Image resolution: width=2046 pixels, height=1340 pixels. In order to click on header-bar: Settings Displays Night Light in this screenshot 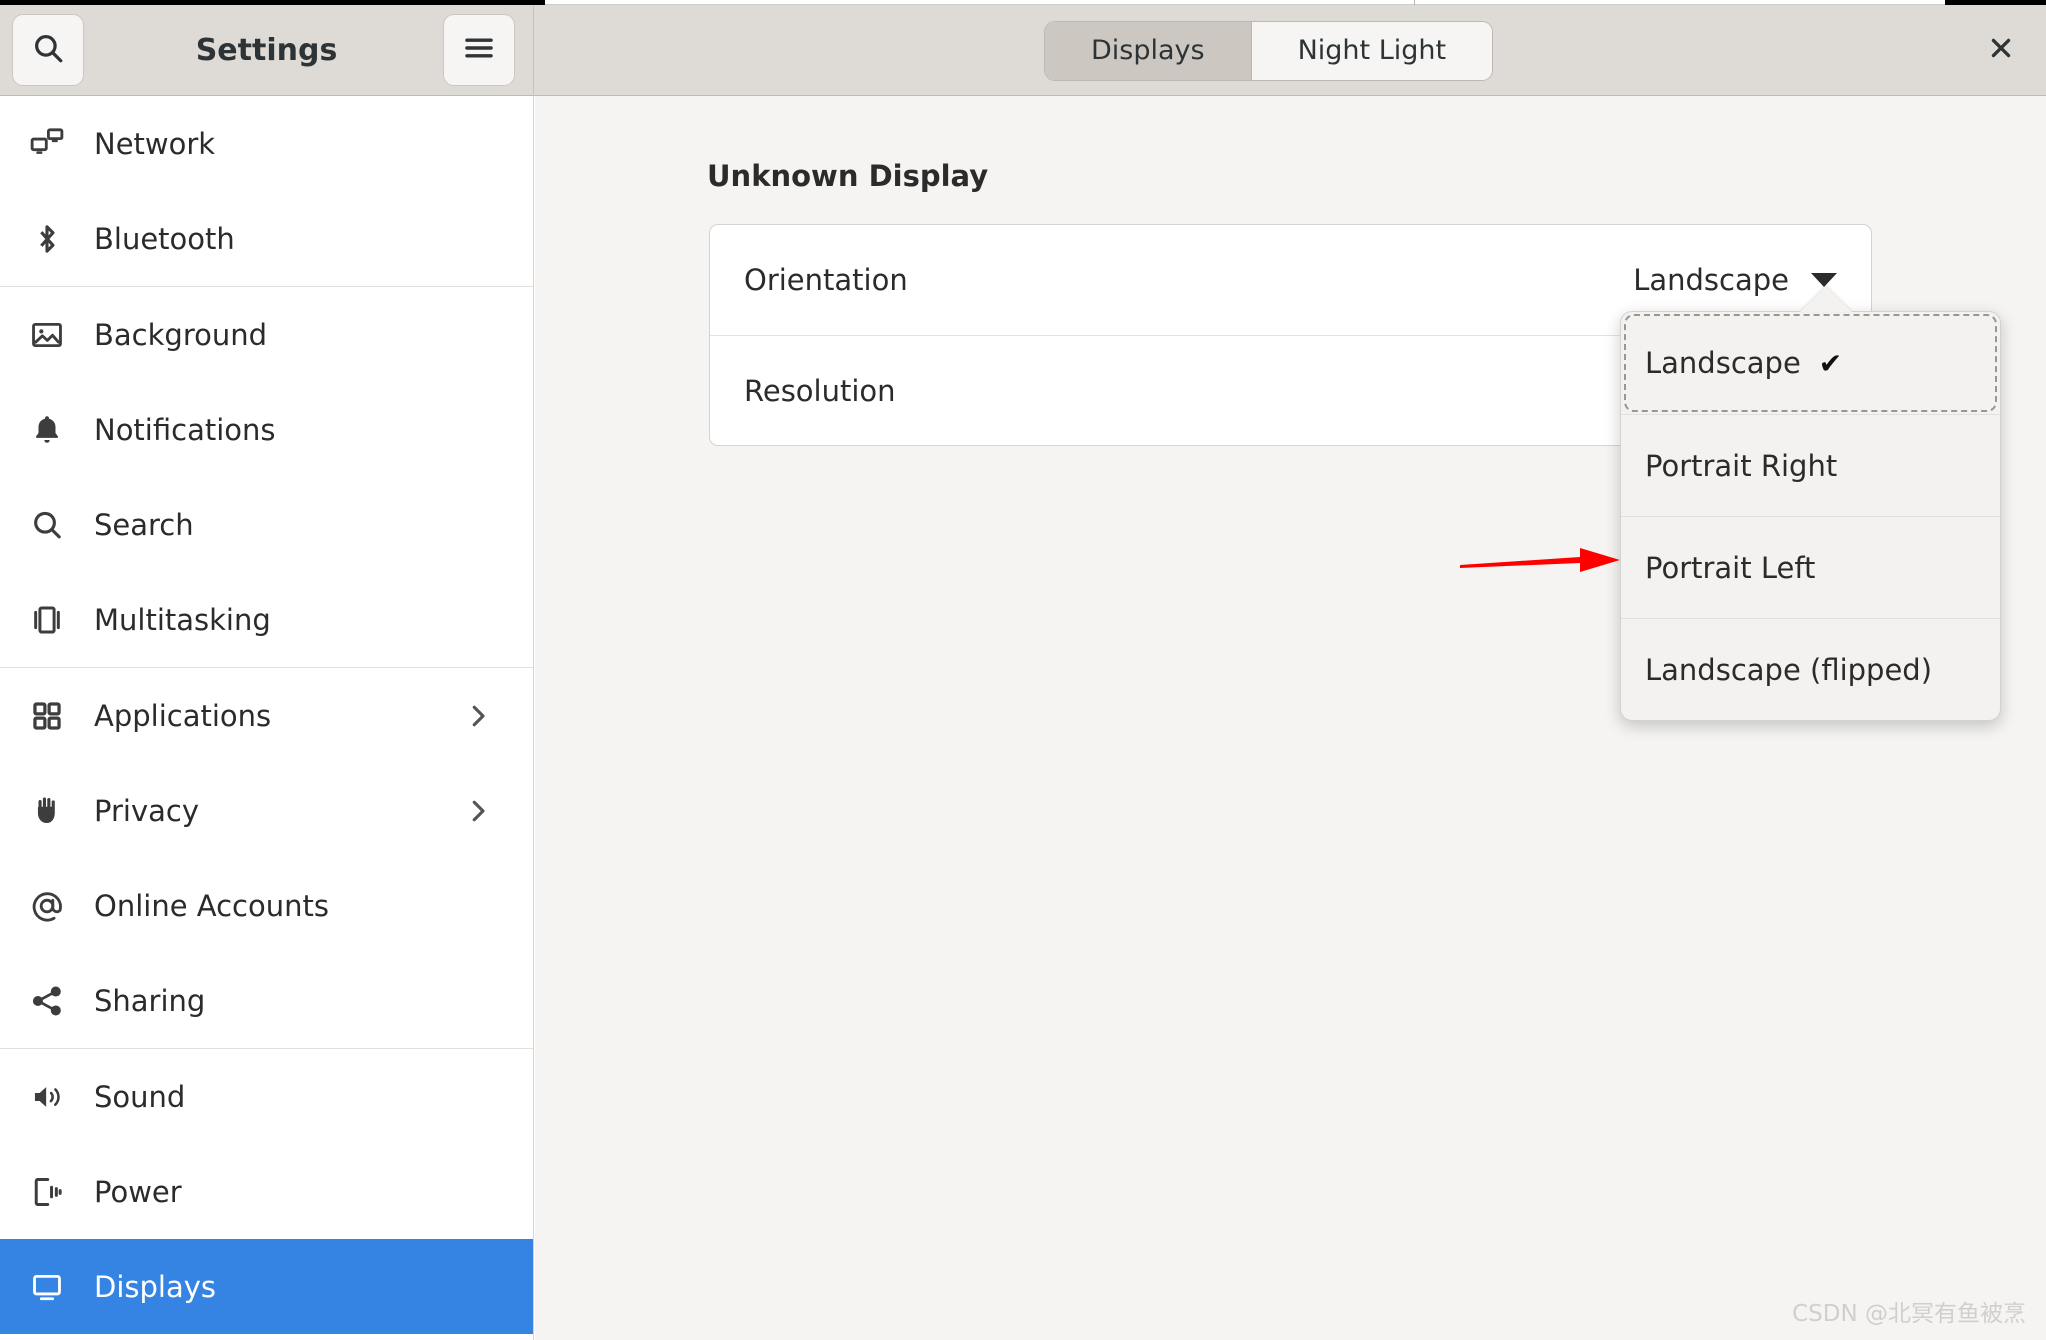, I will do `click(1023, 50)`.